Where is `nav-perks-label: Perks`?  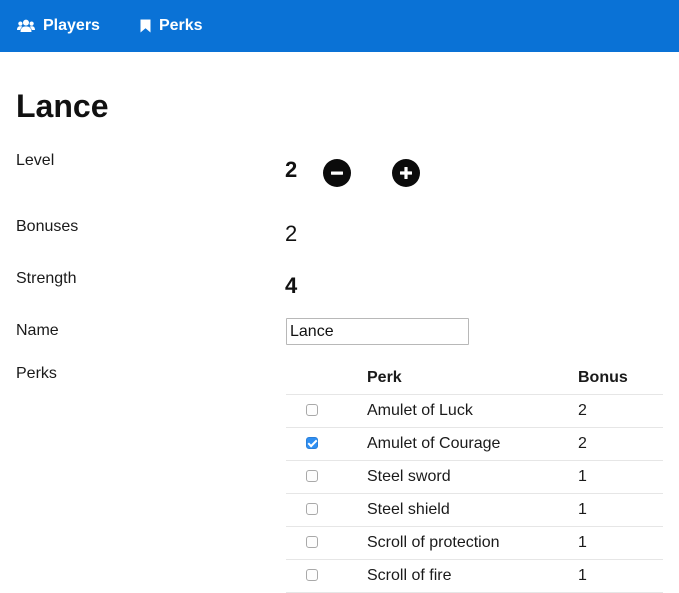 nav-perks-label: Perks is located at coordinates (180, 25).